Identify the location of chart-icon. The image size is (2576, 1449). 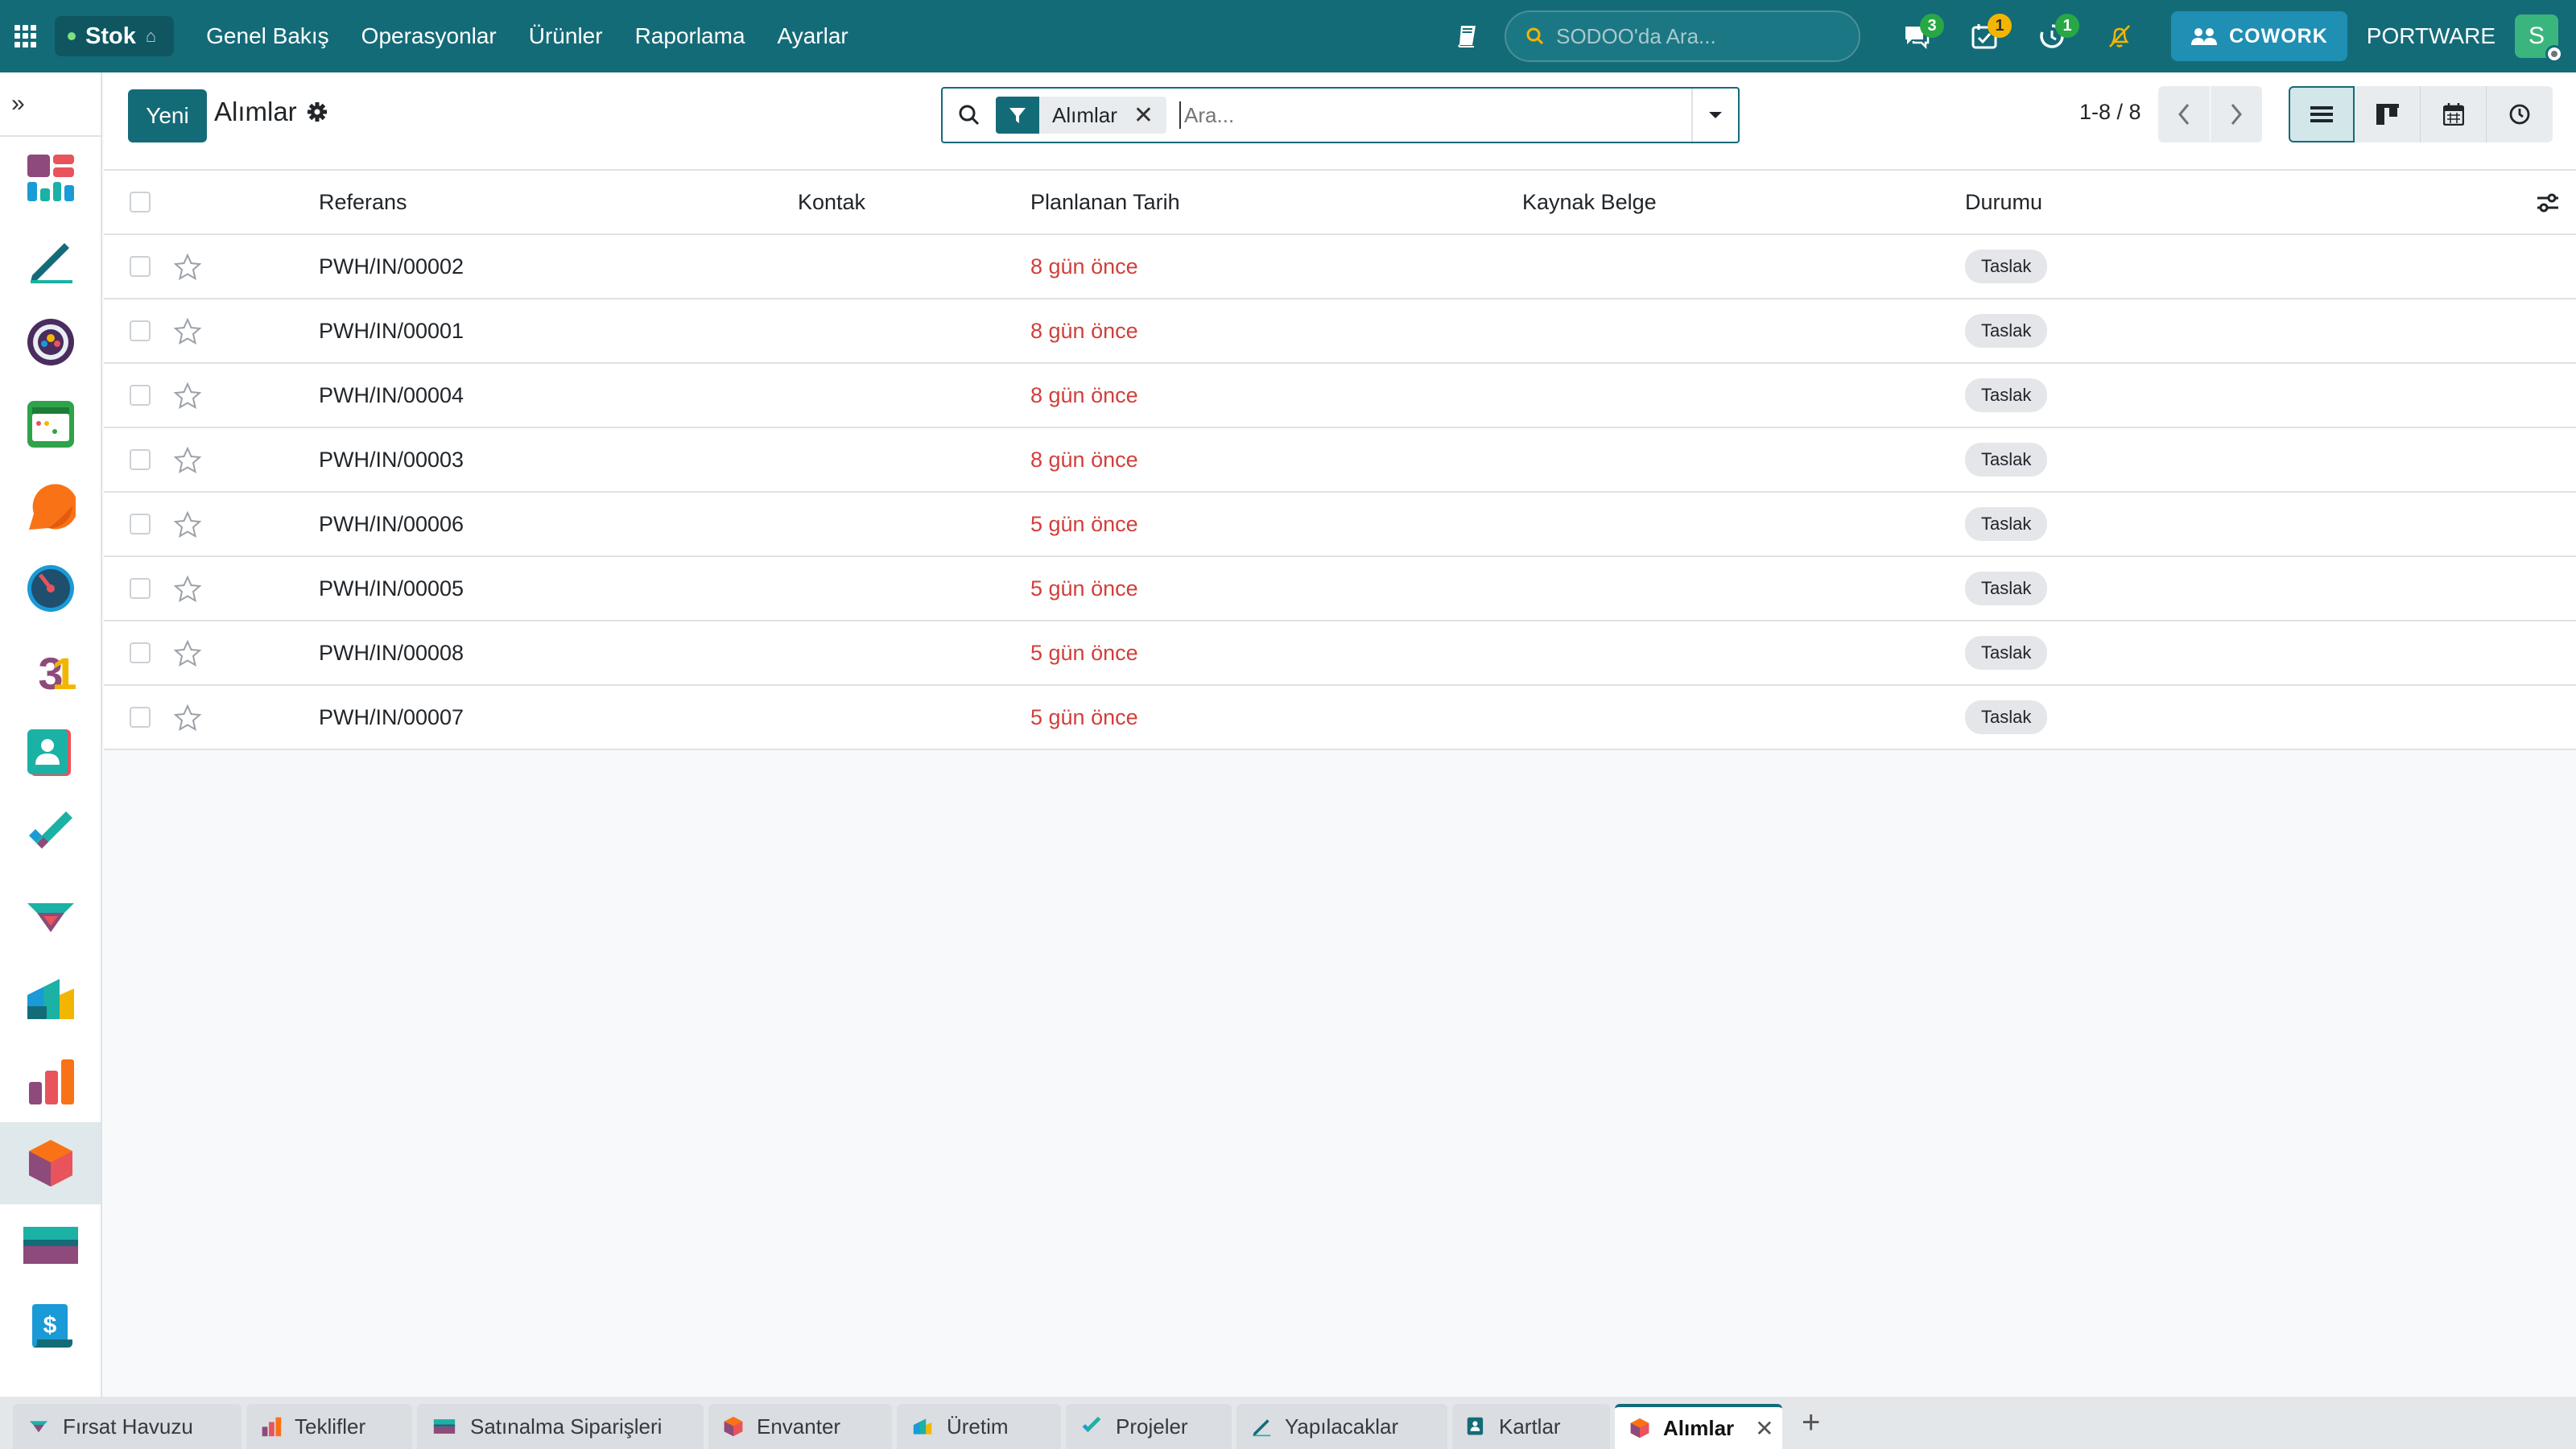
(51, 1081).